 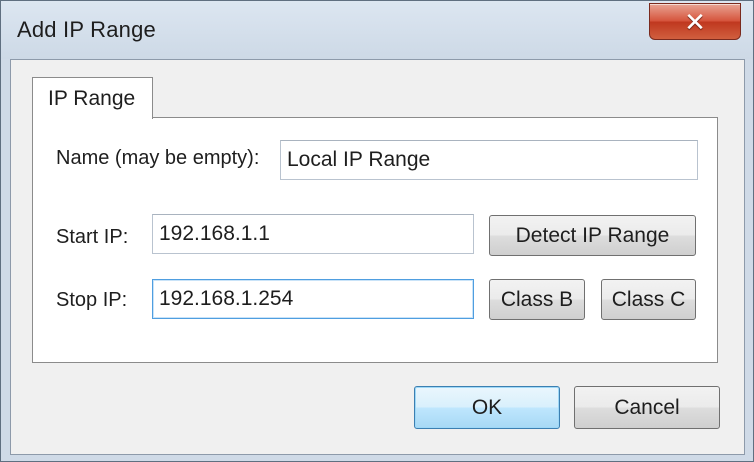 I want to click on start-ip-label: Start IP:, so click(x=92, y=237).